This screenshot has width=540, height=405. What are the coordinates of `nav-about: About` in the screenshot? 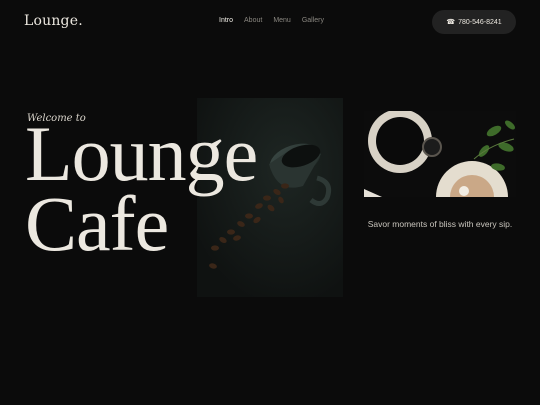 It's located at (253, 20).